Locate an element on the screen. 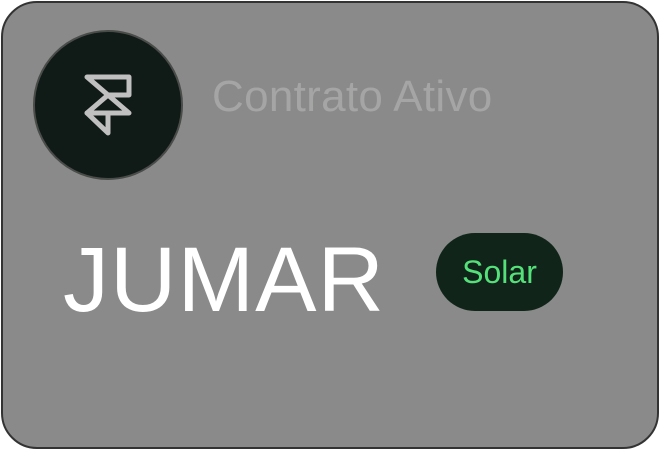 The height and width of the screenshot is (450, 660). framer-logo-icon is located at coordinates (108, 105).